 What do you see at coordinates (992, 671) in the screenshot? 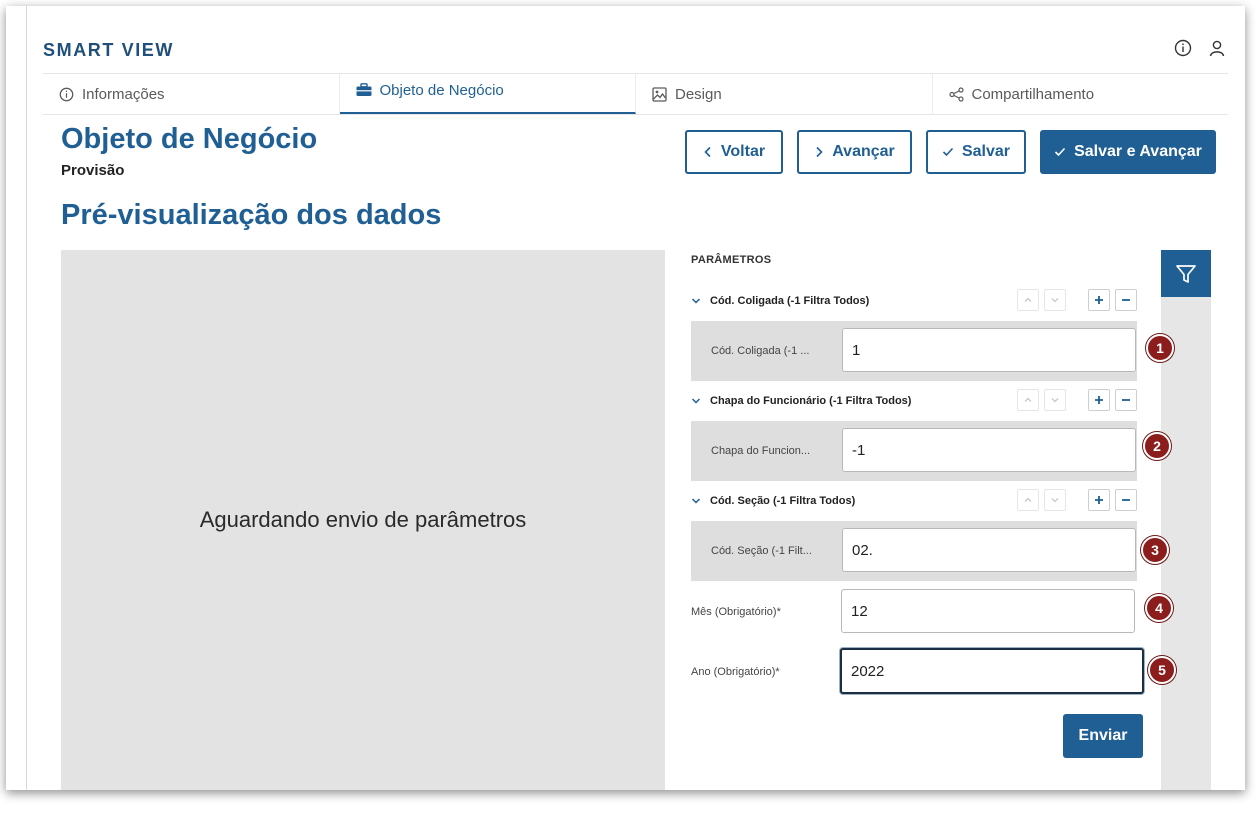
I see `year-input: 2022` at bounding box center [992, 671].